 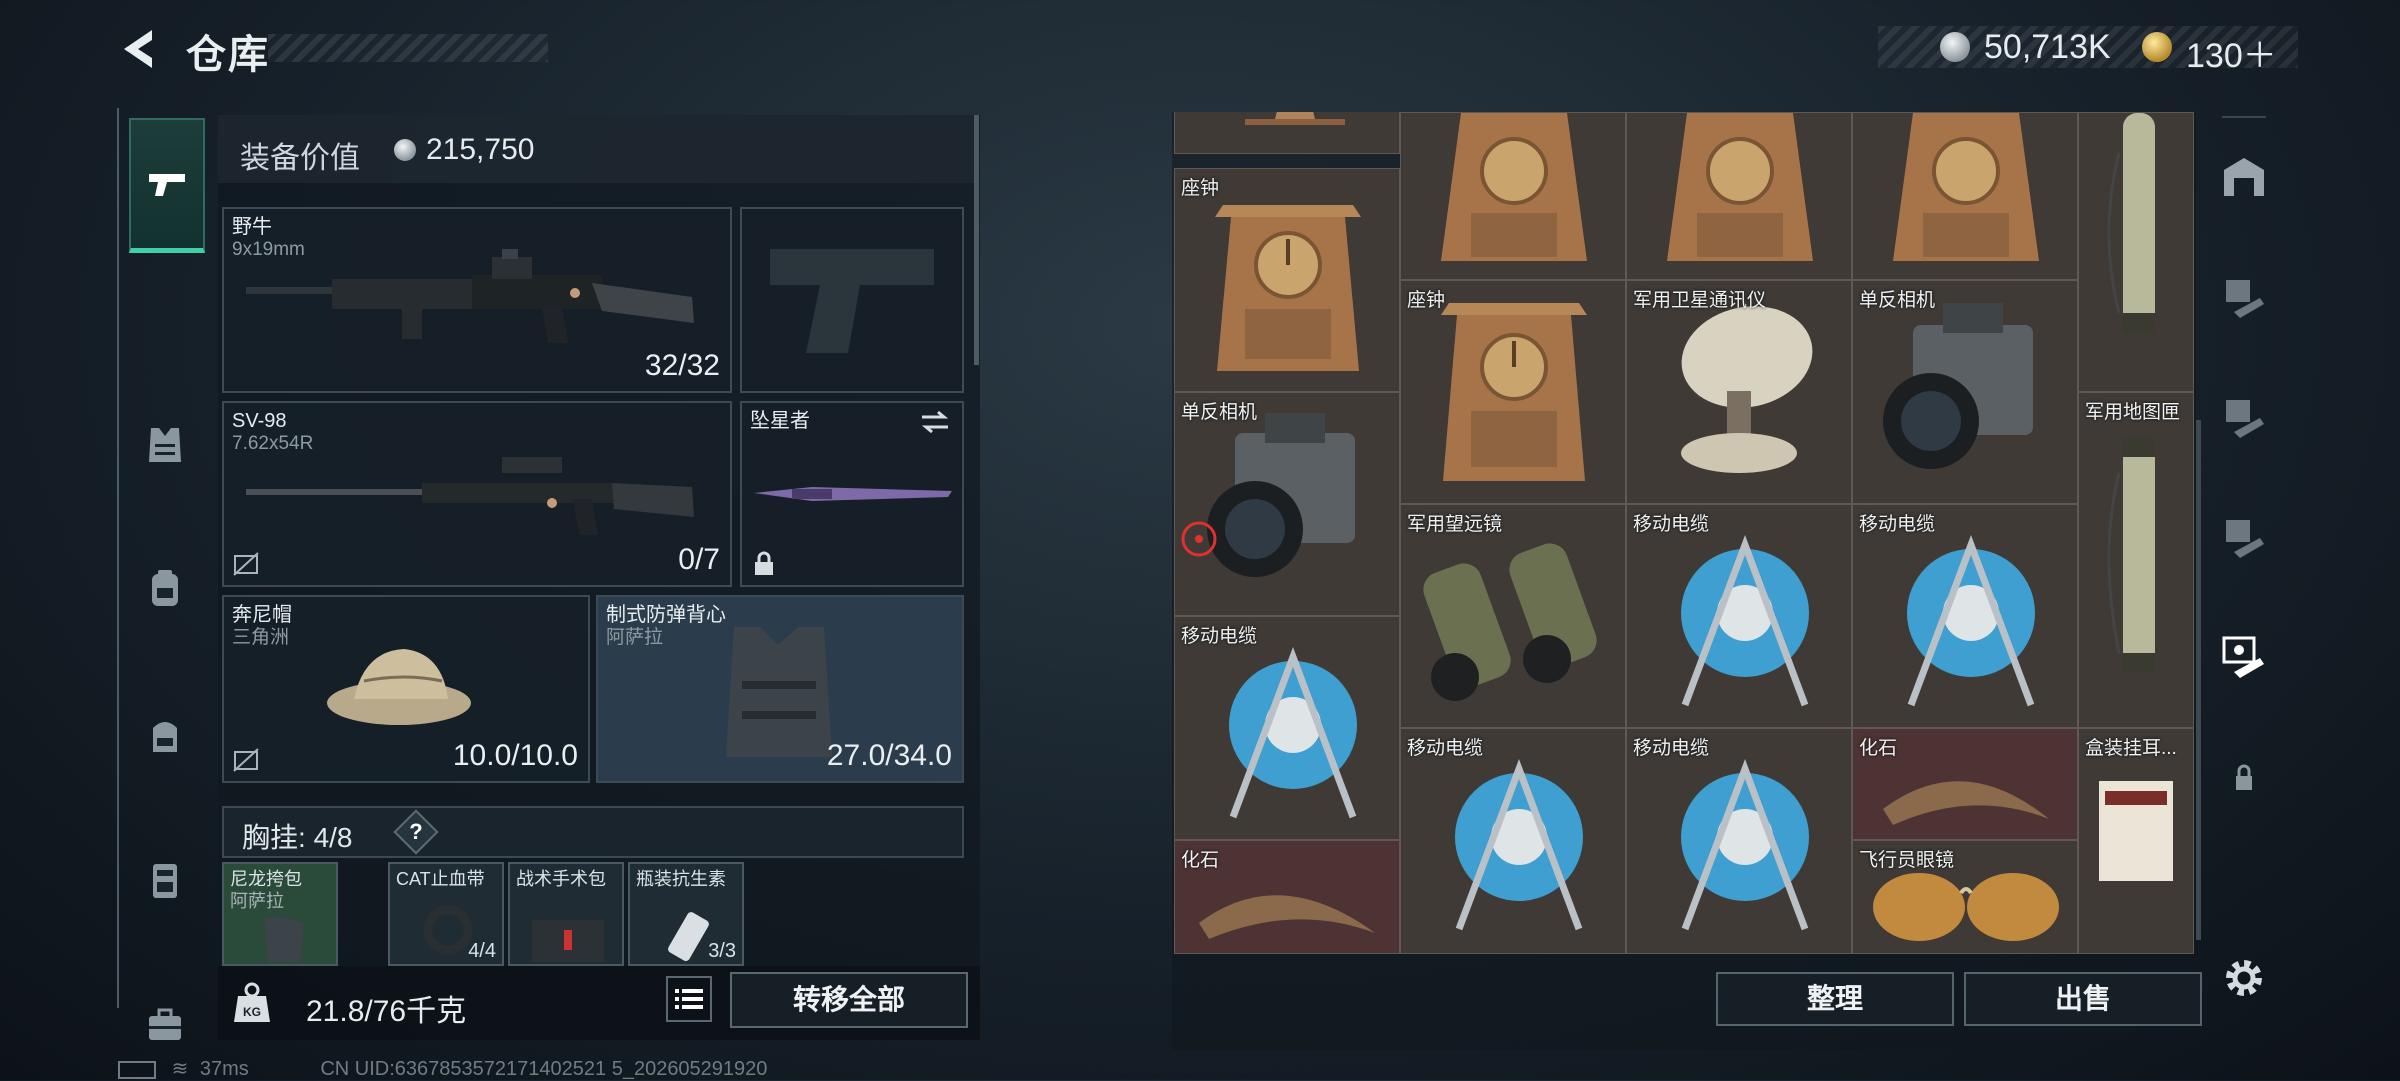 What do you see at coordinates (167, 185) in the screenshot?
I see `tab-weapons` at bounding box center [167, 185].